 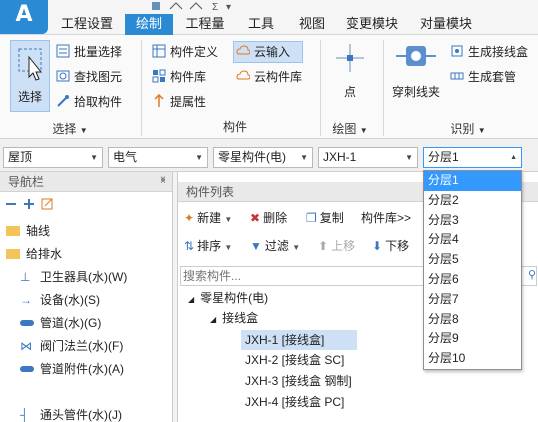 What do you see at coordinates (205, 24) in the screenshot?
I see `tab-quantity: 工程量` at bounding box center [205, 24].